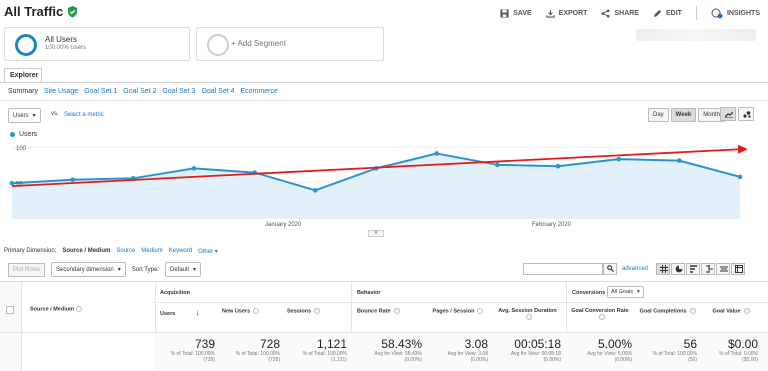  I want to click on performance-view-button, so click(693, 269).